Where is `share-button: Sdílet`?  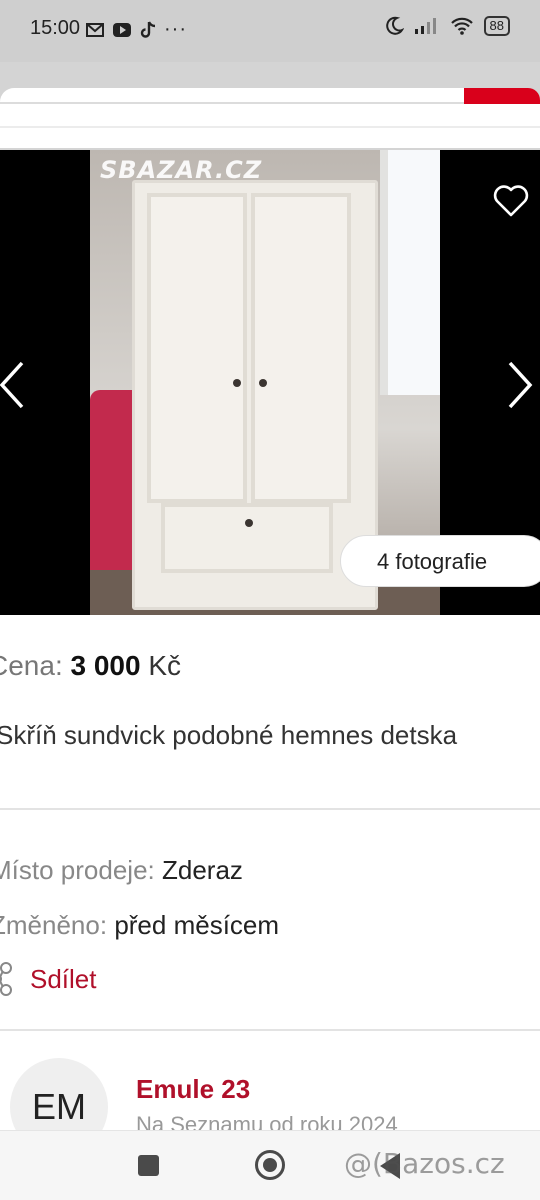 share-button: Sdílet is located at coordinates (48, 979).